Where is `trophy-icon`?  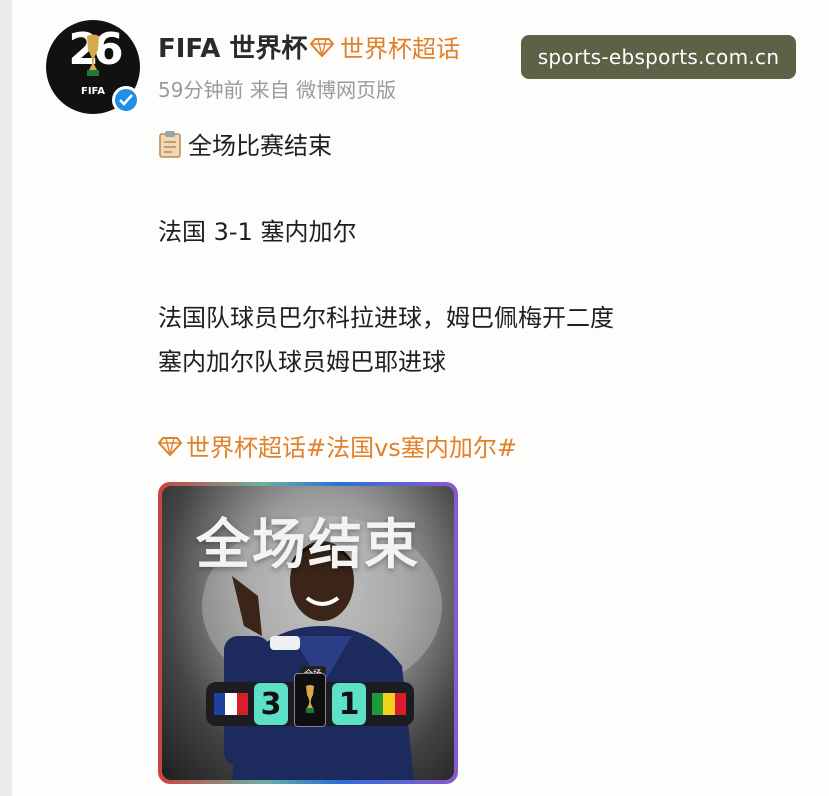 trophy-icon is located at coordinates (93, 55).